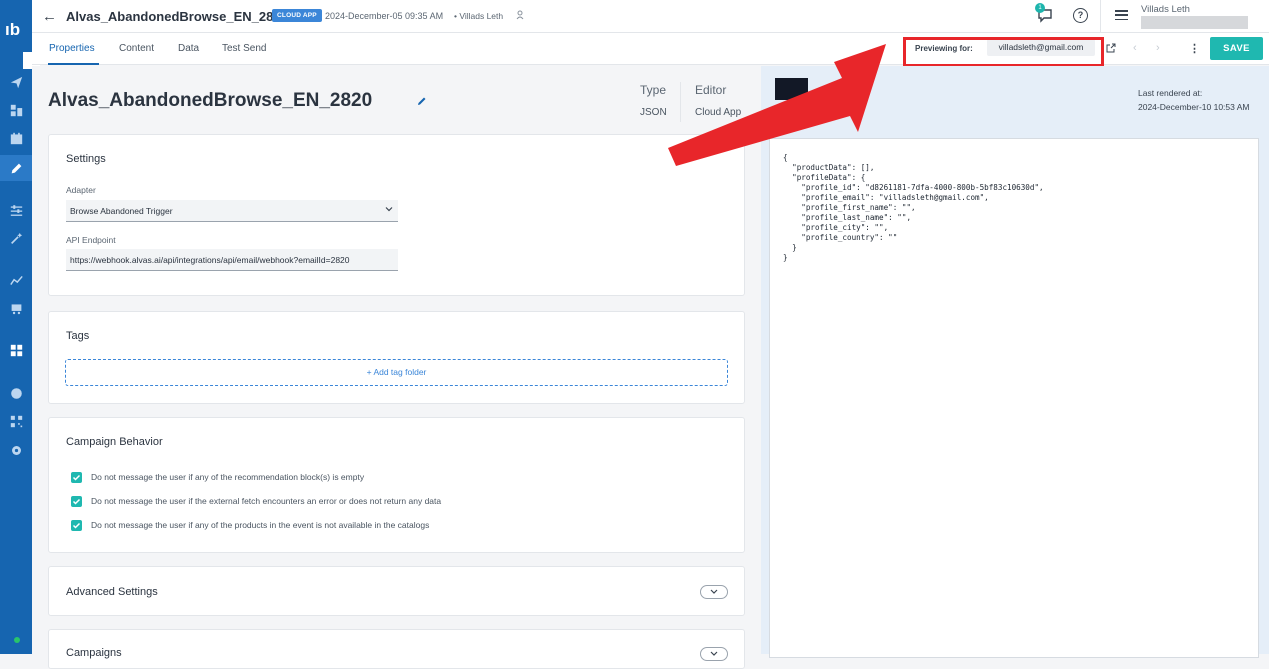 This screenshot has width=1269, height=669. What do you see at coordinates (16, 327) in the screenshot?
I see `sidebar: ıb` at bounding box center [16, 327].